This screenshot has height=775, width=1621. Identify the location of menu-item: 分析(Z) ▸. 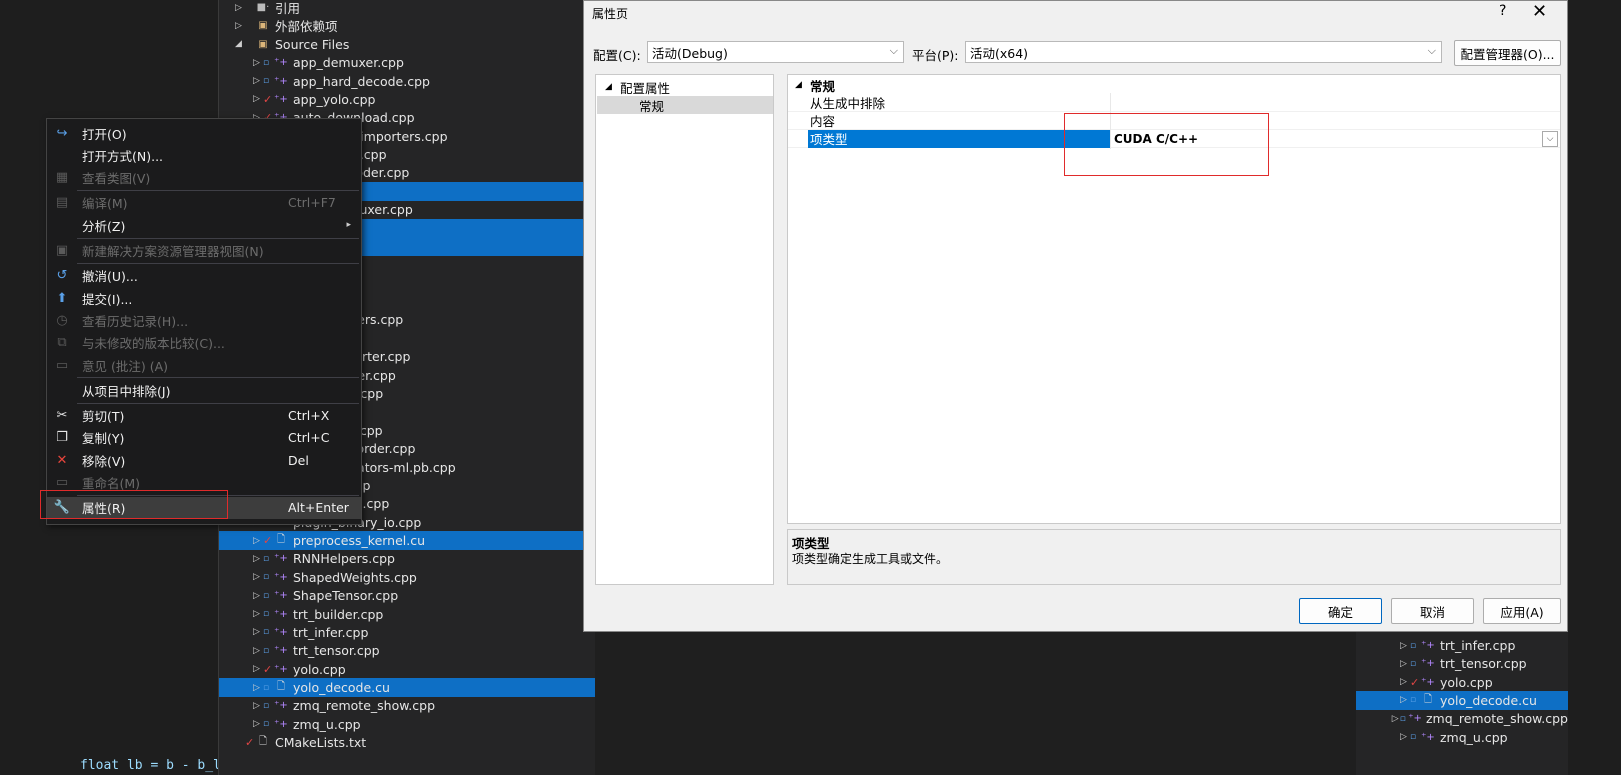
(204, 225).